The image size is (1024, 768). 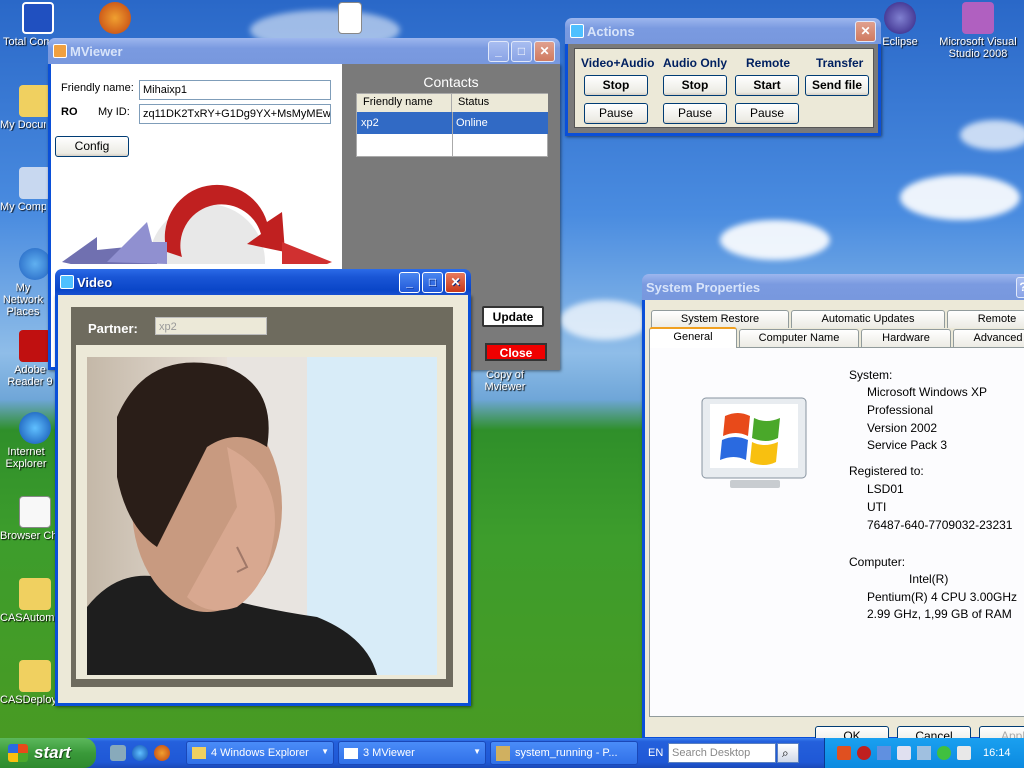 I want to click on contact-name: xp2, so click(x=370, y=123).